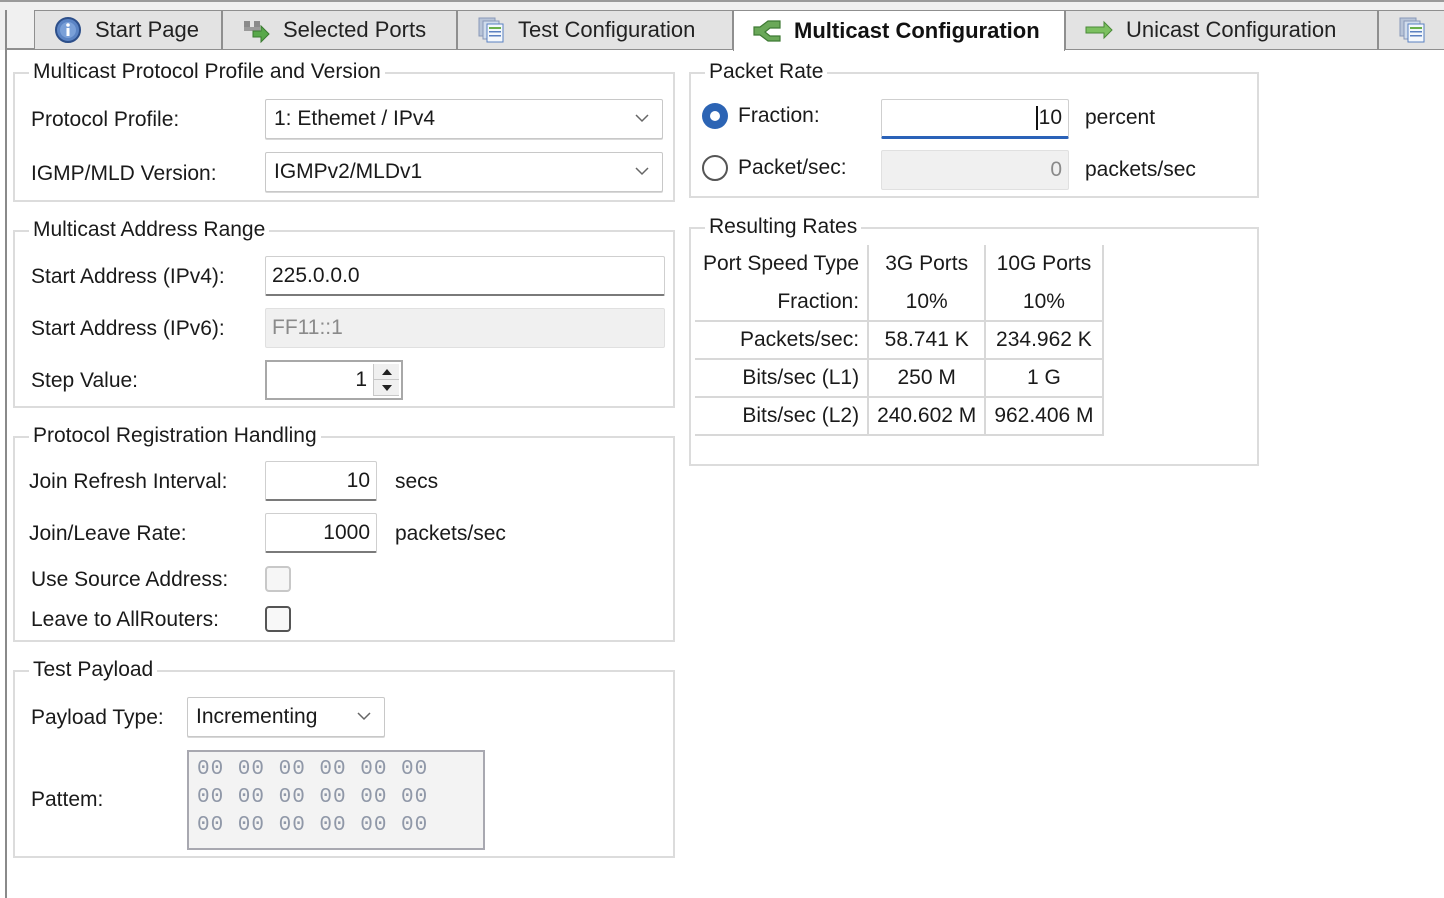  What do you see at coordinates (108, 533) in the screenshot?
I see `join-leave-rate-label: Join/Leave Rate:` at bounding box center [108, 533].